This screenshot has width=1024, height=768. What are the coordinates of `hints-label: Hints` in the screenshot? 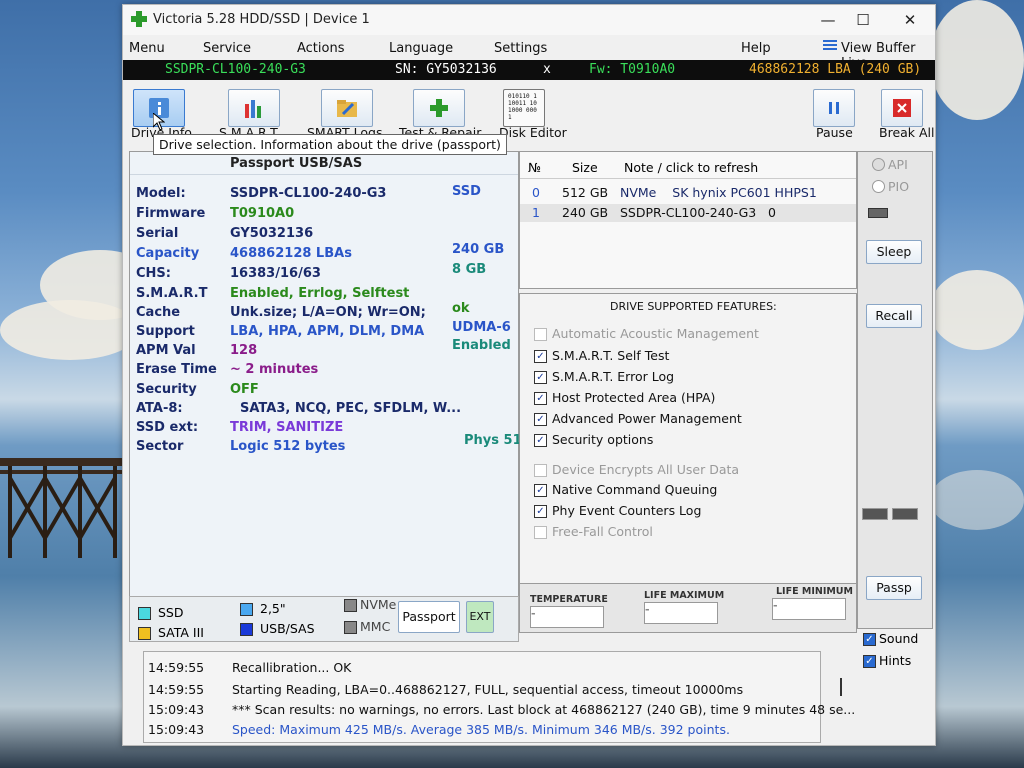 It's located at (895, 660).